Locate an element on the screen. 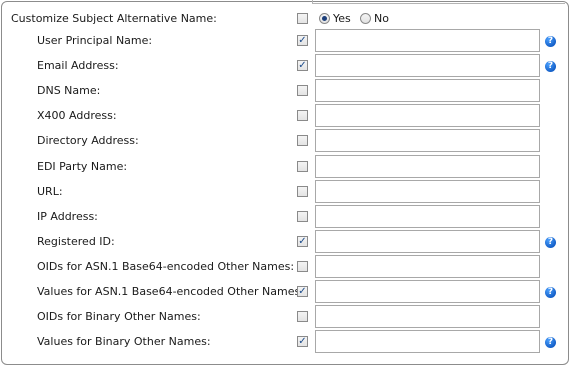 The image size is (573, 369). customize-san-label: Customize Subject Alternative Name: is located at coordinates (114, 18).